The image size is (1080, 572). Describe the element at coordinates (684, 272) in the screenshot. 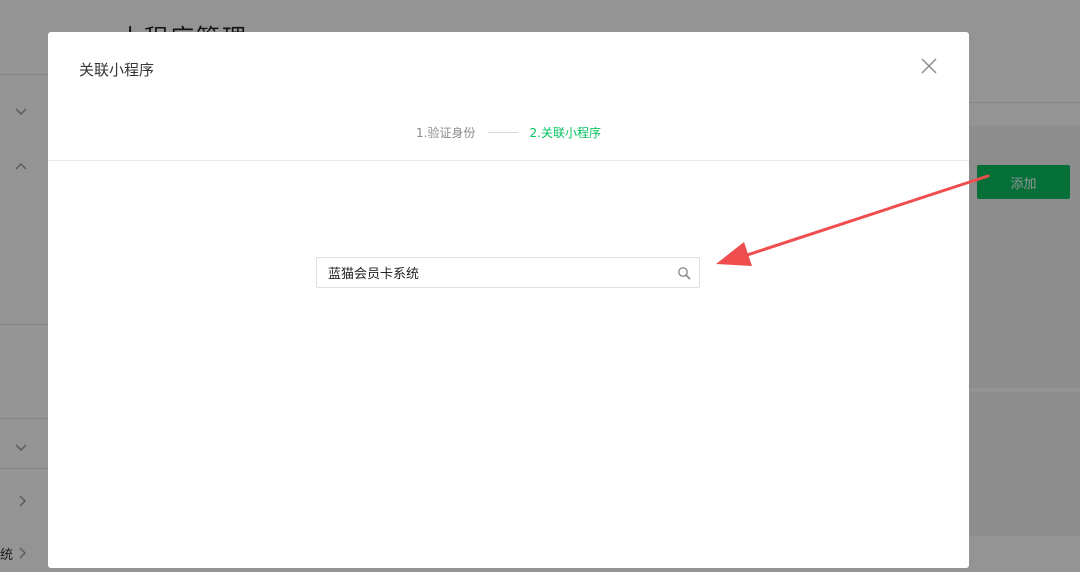

I see `search-icon` at that location.